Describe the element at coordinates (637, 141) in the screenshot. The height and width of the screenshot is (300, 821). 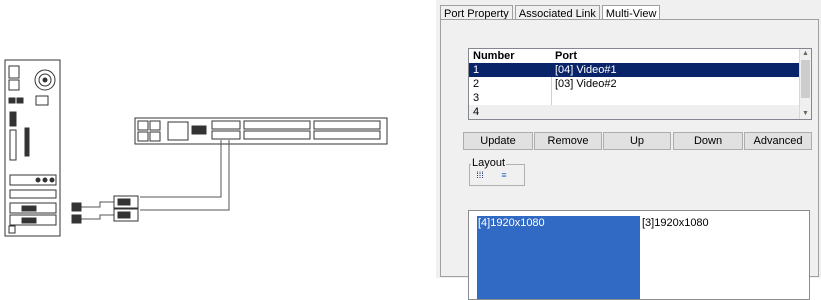
I see `up-button: Up` at that location.